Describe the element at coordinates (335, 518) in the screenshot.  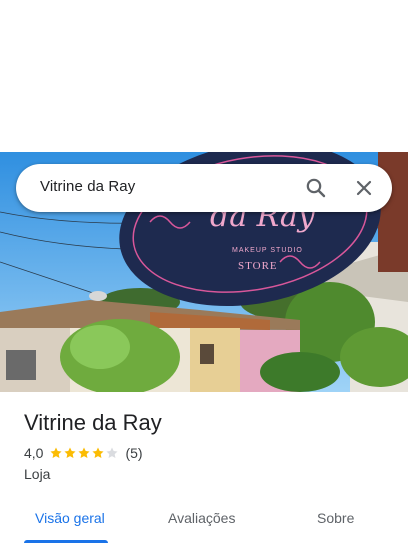
I see `tab-about: Sobre` at that location.